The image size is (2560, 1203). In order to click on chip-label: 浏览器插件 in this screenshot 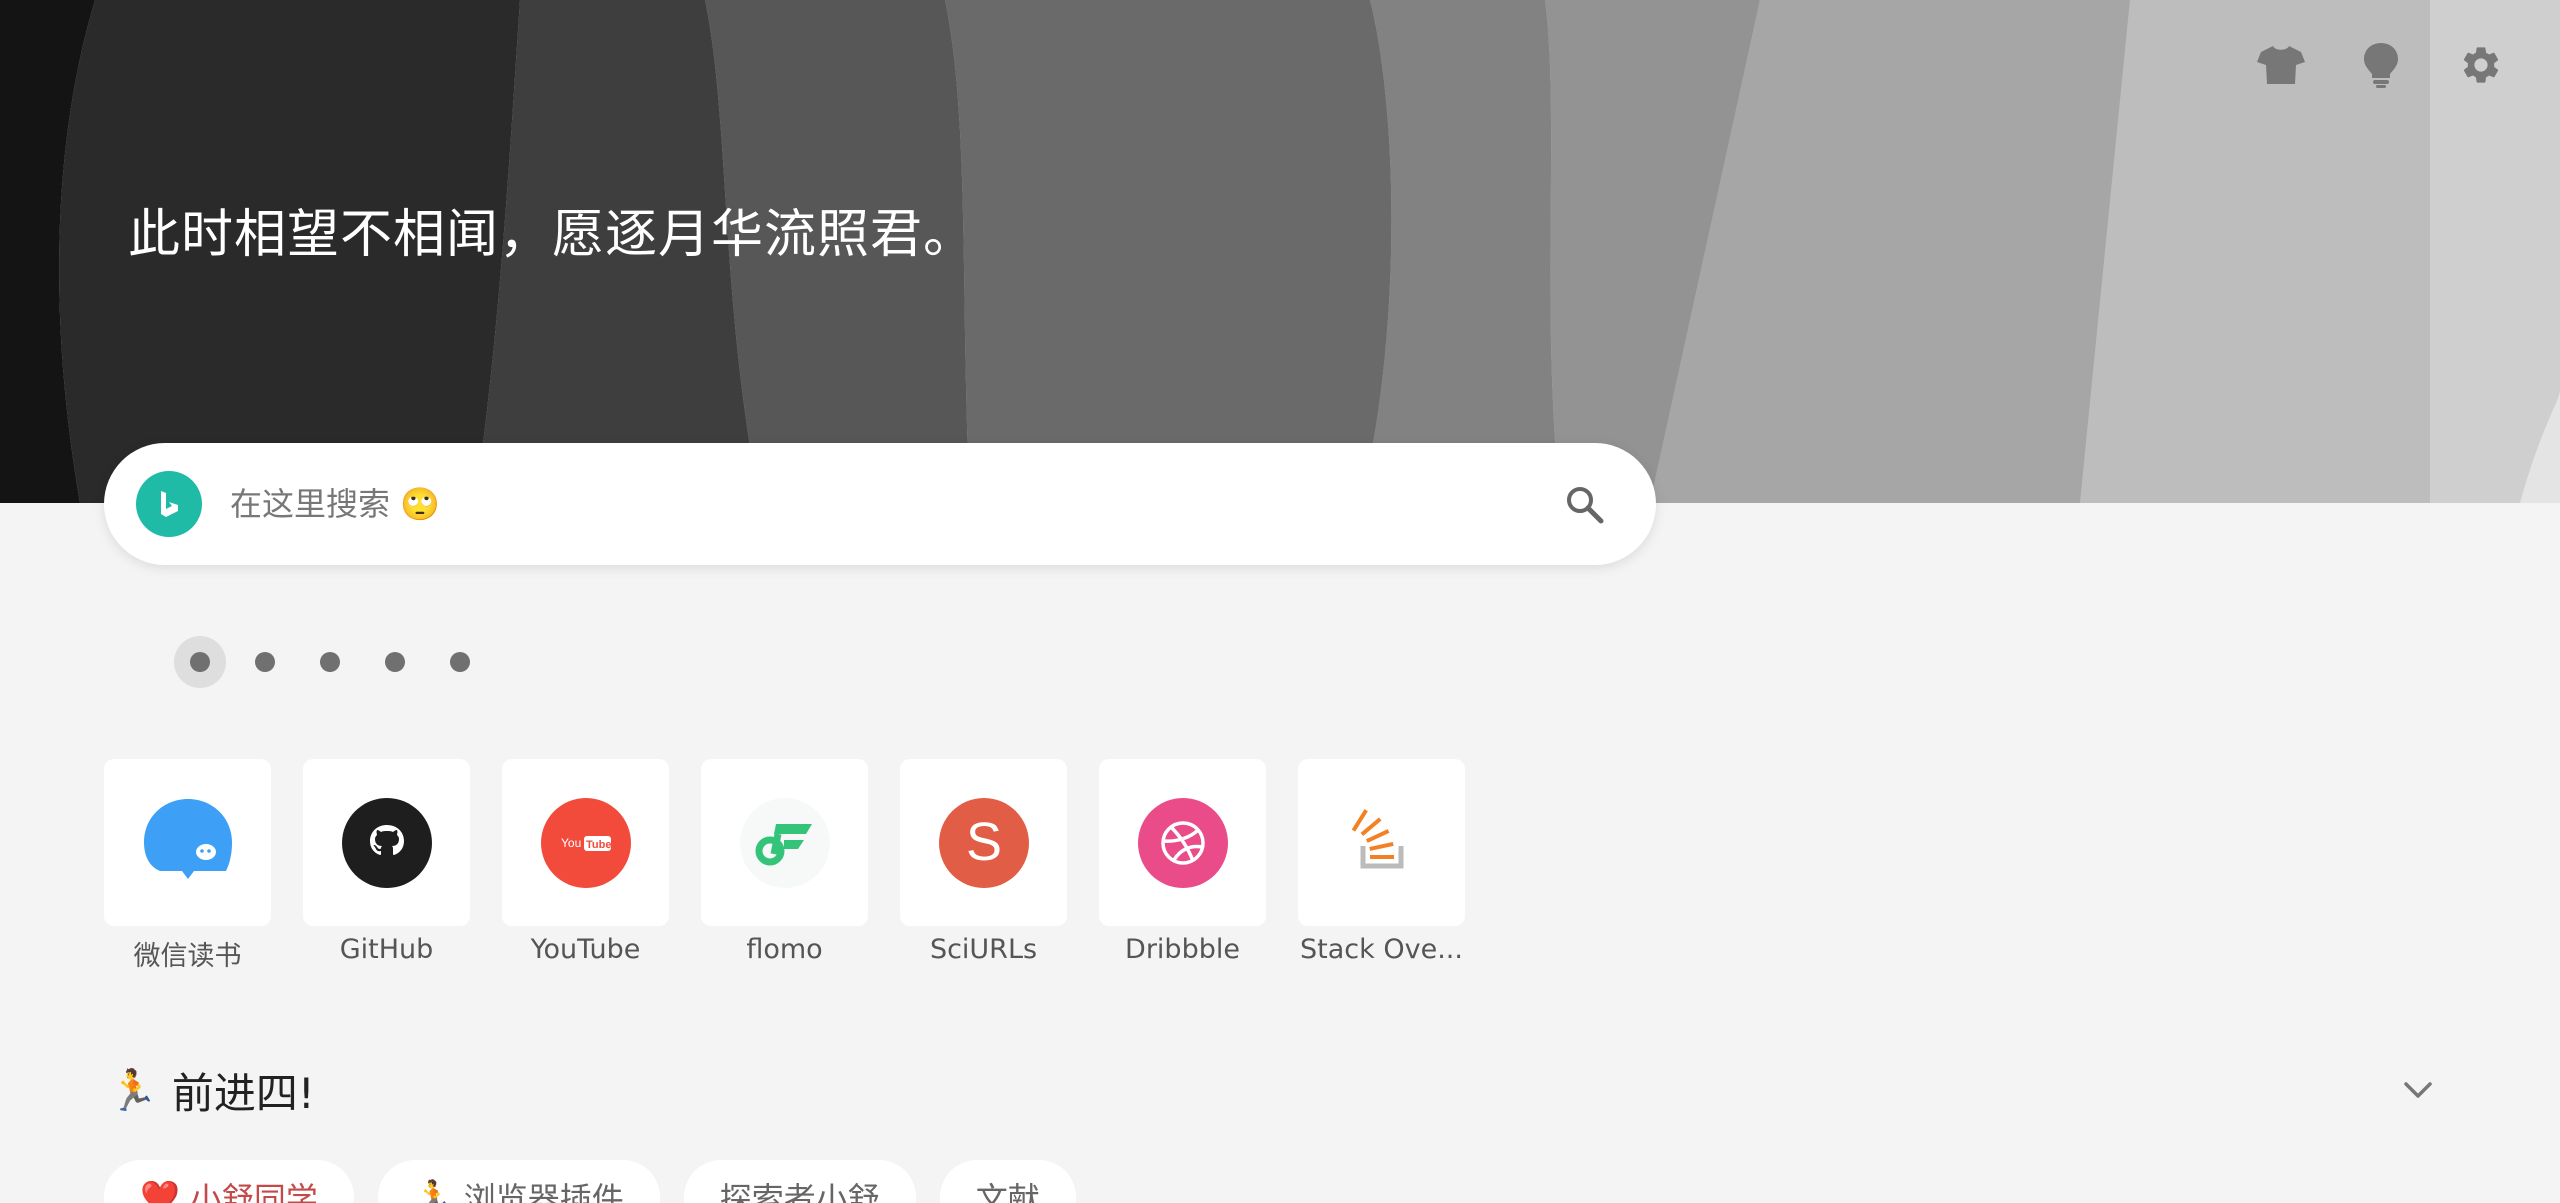, I will do `click(543, 1191)`.